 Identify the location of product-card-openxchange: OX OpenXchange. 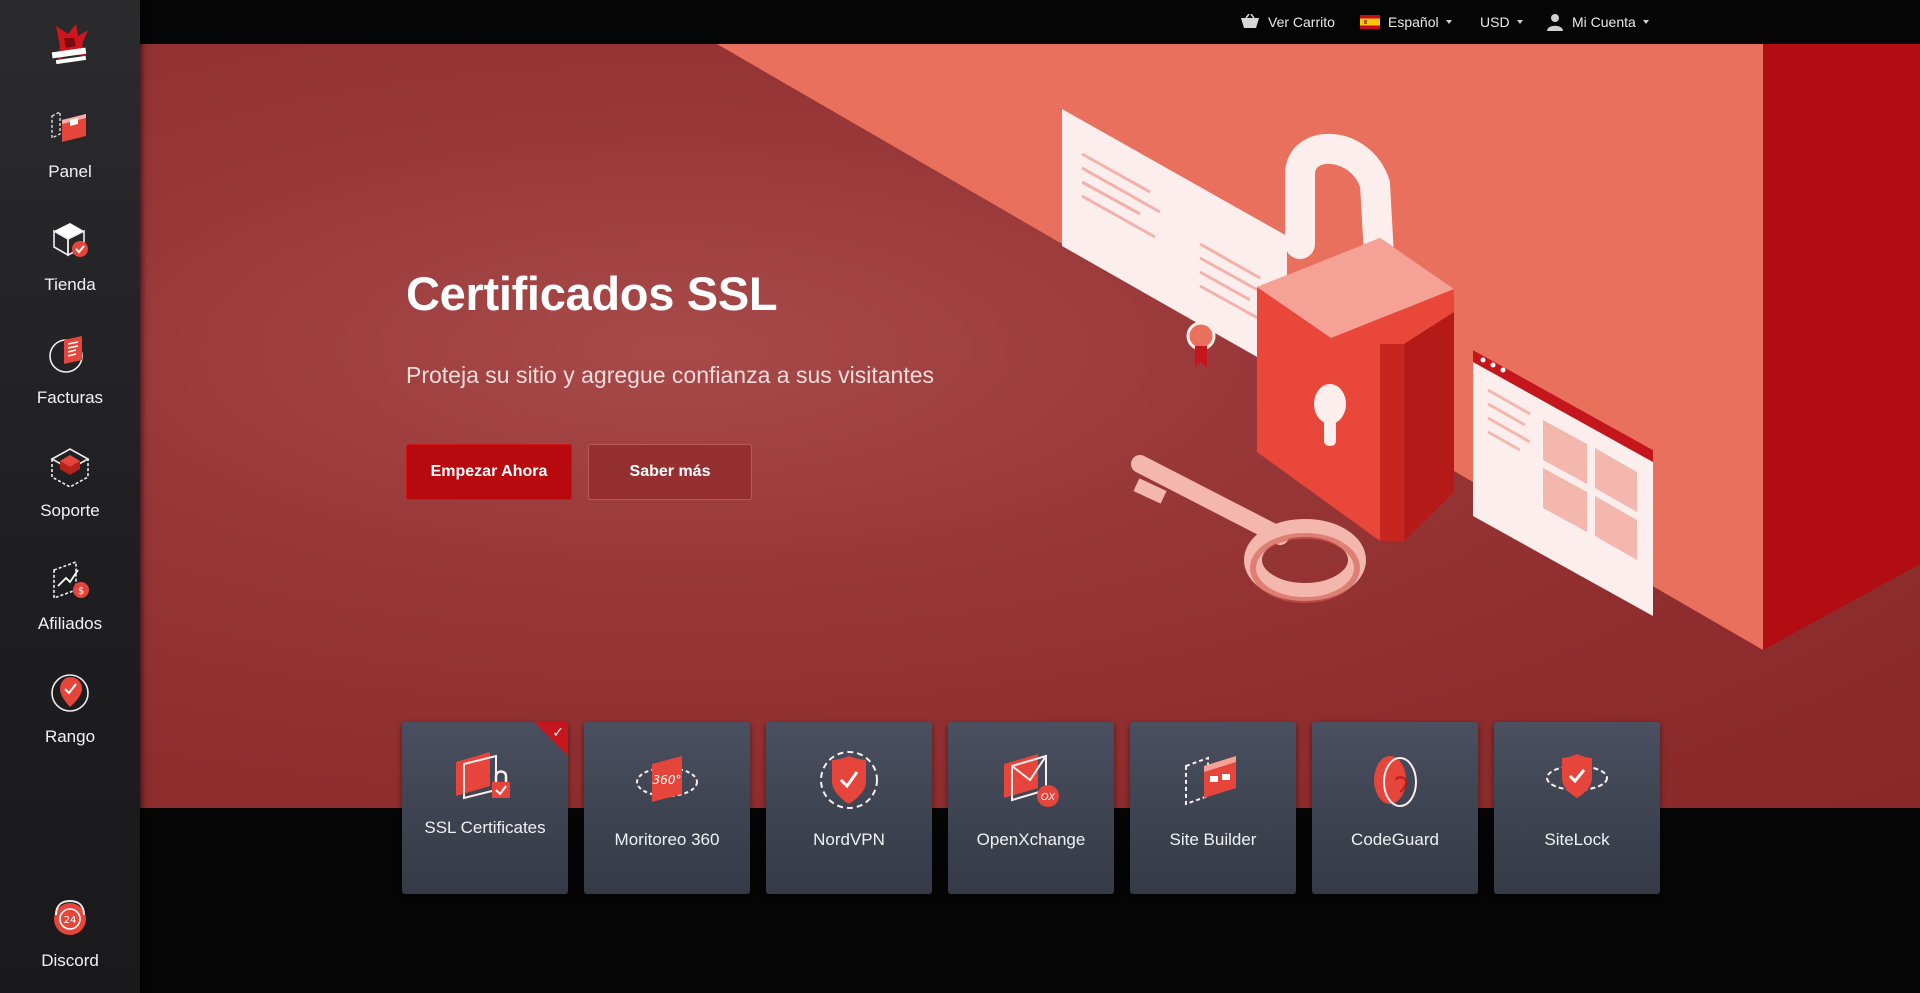
(1031, 808).